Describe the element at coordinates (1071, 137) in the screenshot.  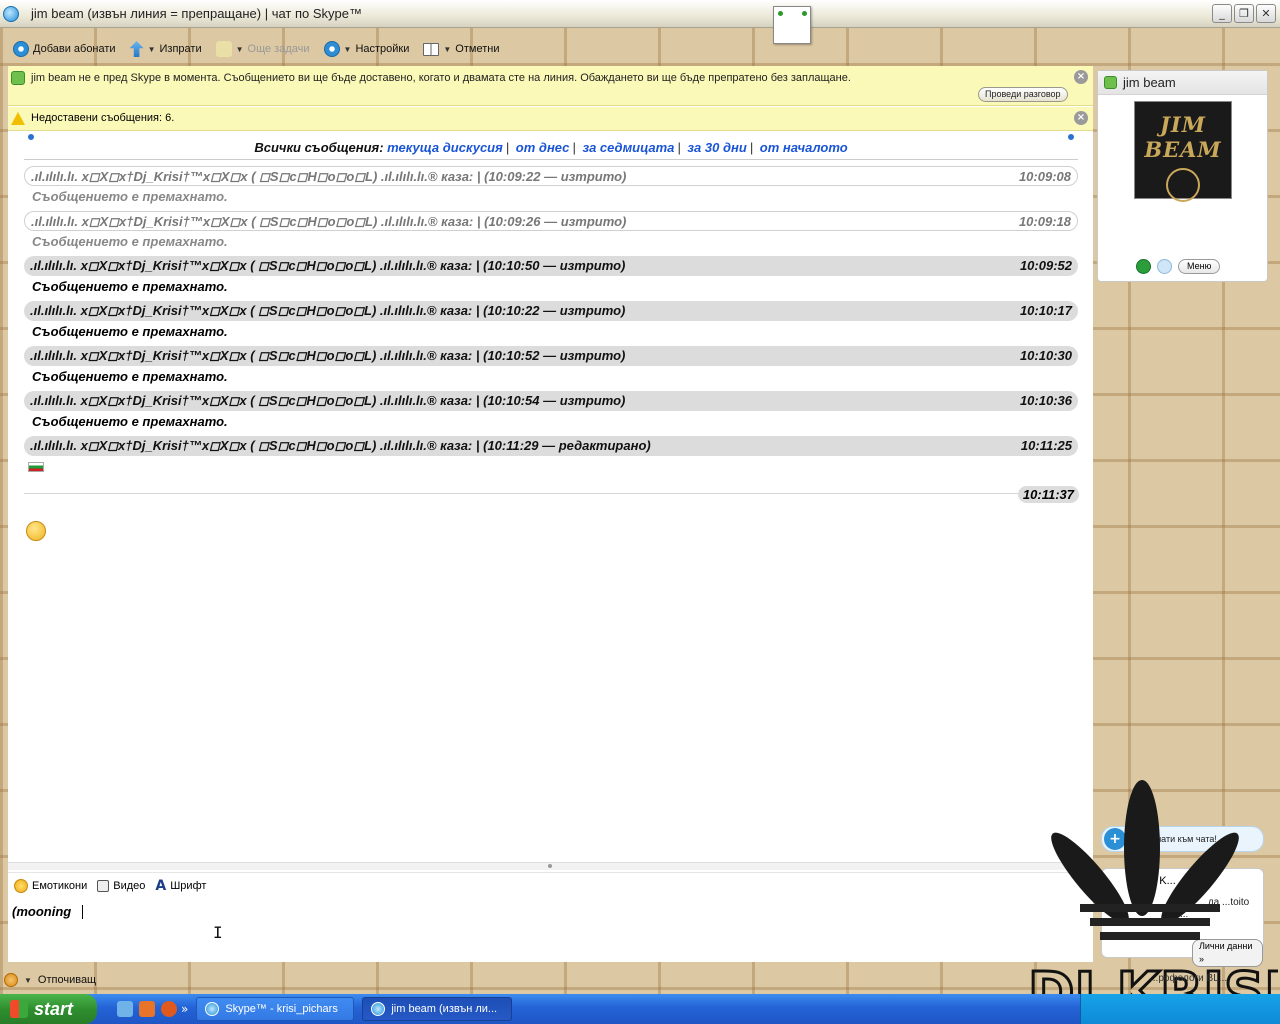
I see `pin-icon` at that location.